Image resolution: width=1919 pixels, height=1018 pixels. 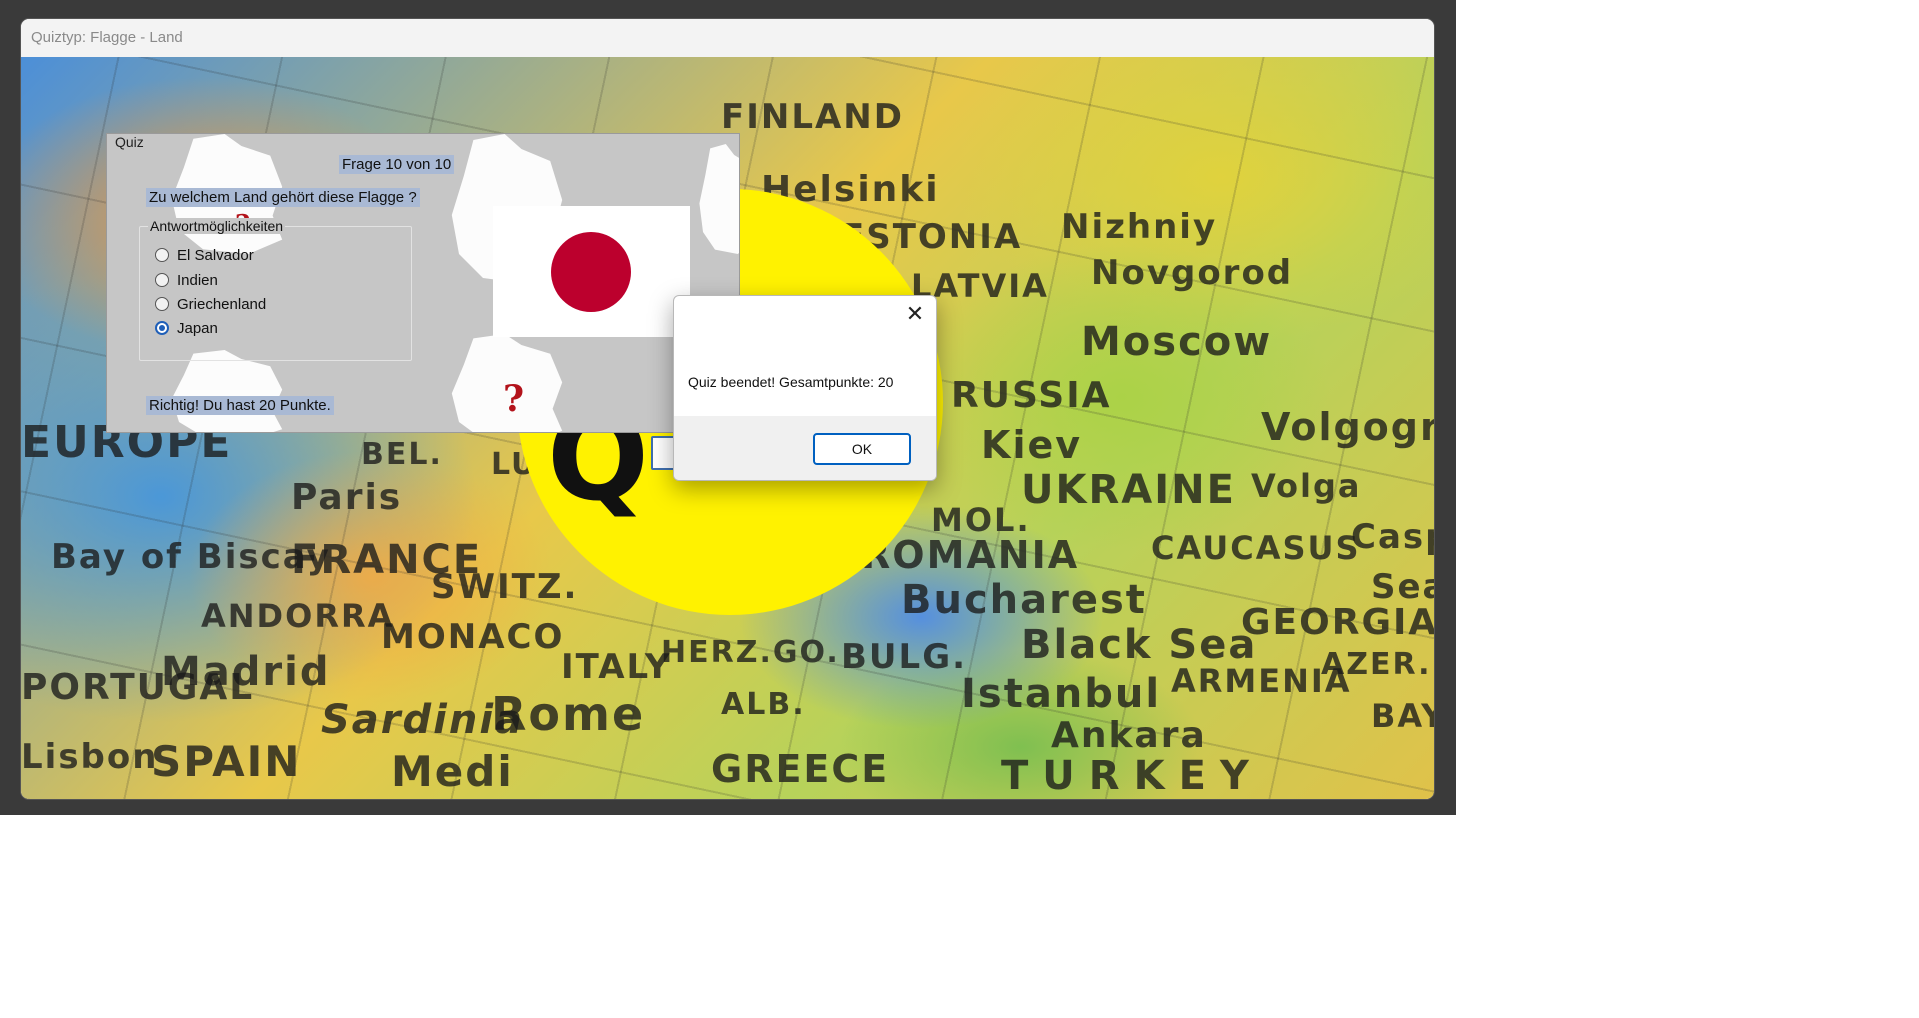 What do you see at coordinates (915, 315) in the screenshot?
I see `close-icon: ✕` at bounding box center [915, 315].